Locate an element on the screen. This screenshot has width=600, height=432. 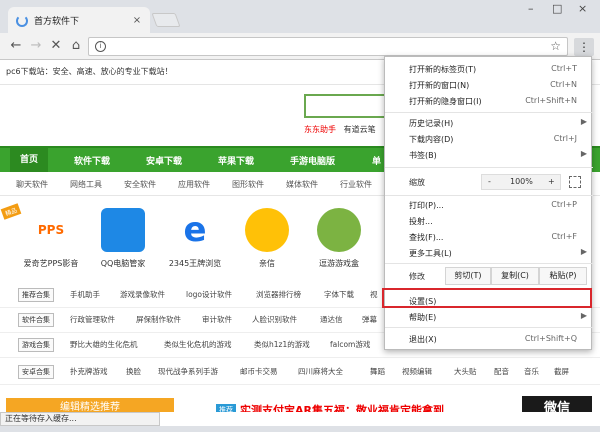
nav-apple: 苹果下载 is located at coordinates (236, 160).